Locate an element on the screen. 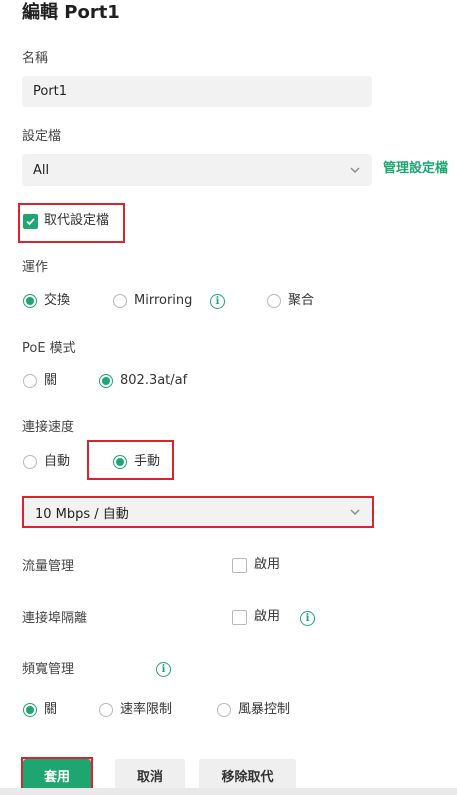  bandwidth-off-label: 關 is located at coordinates (51, 709).